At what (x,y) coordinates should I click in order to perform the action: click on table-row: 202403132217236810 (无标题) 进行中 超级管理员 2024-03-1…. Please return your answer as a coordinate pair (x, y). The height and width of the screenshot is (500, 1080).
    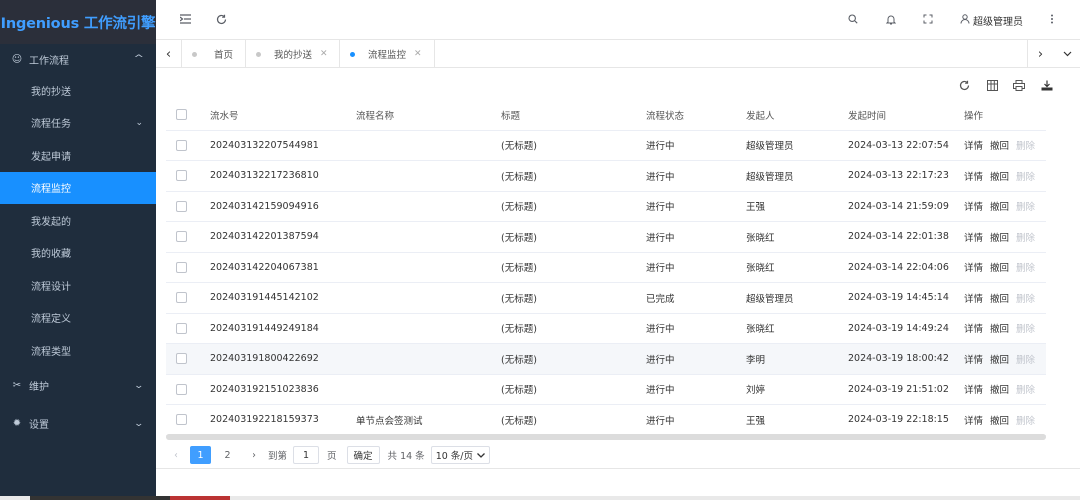
    Looking at the image, I should click on (606, 176).